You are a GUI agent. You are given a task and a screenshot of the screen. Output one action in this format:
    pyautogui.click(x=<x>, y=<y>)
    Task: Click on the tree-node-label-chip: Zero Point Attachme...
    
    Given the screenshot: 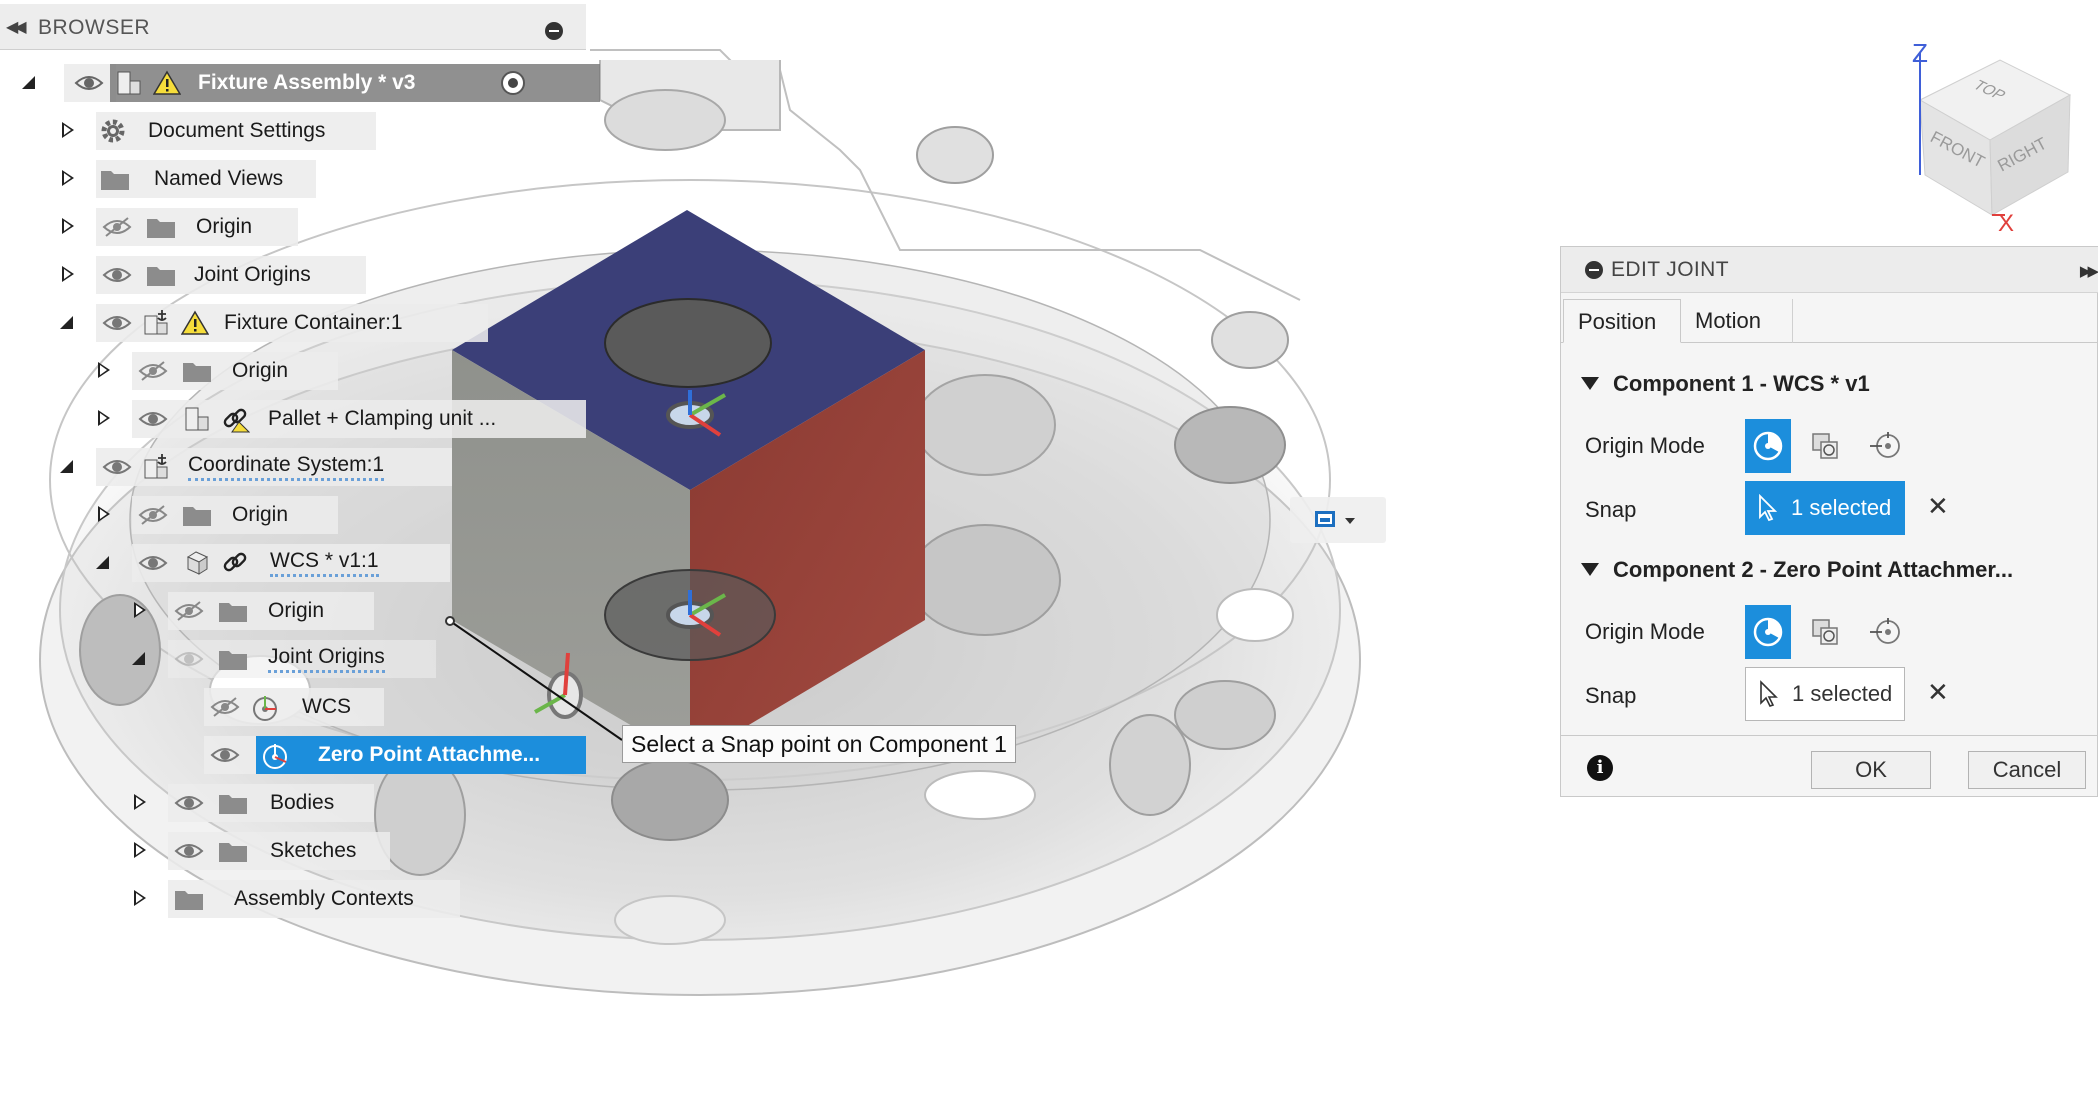 What is the action you would take?
    pyautogui.click(x=395, y=755)
    